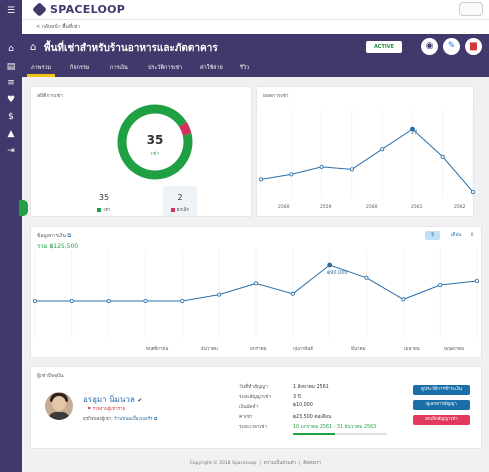  I want to click on shop-icon: ⌂, so click(33, 47).